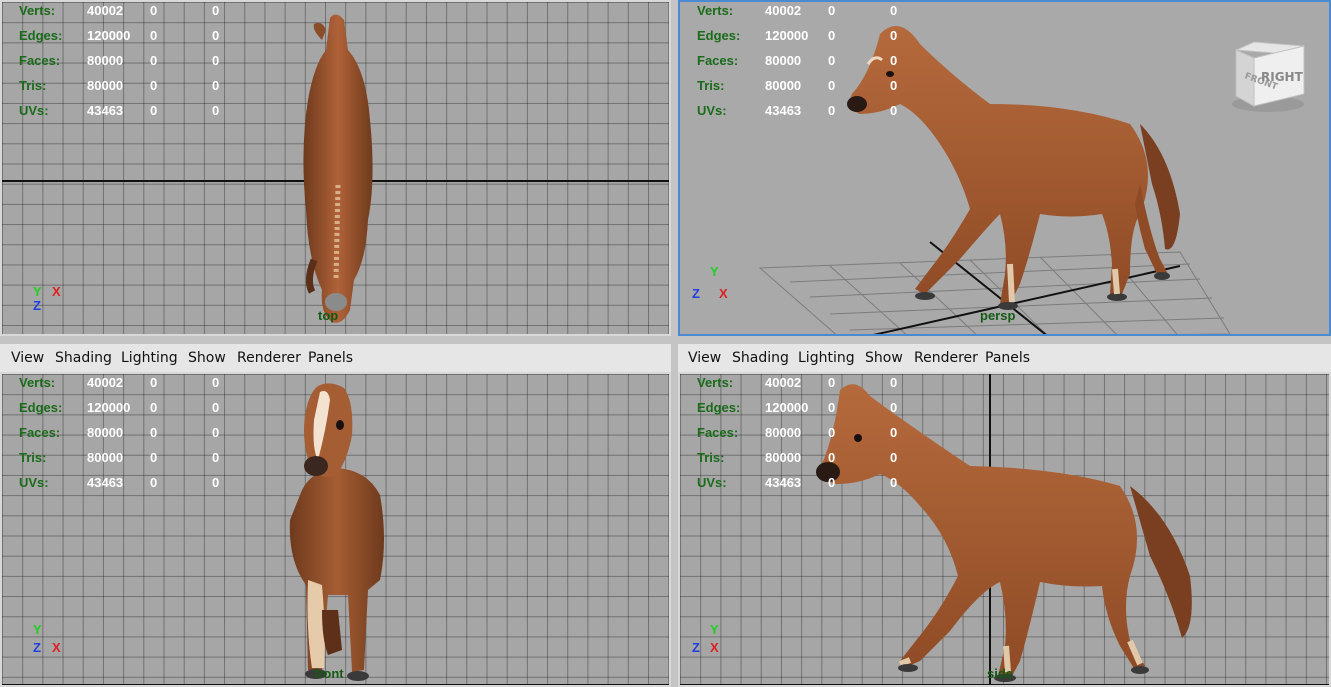 The height and width of the screenshot is (687, 1331). Describe the element at coordinates (50, 309) in the screenshot. I see `axis-gizmo: Y X Z` at that location.